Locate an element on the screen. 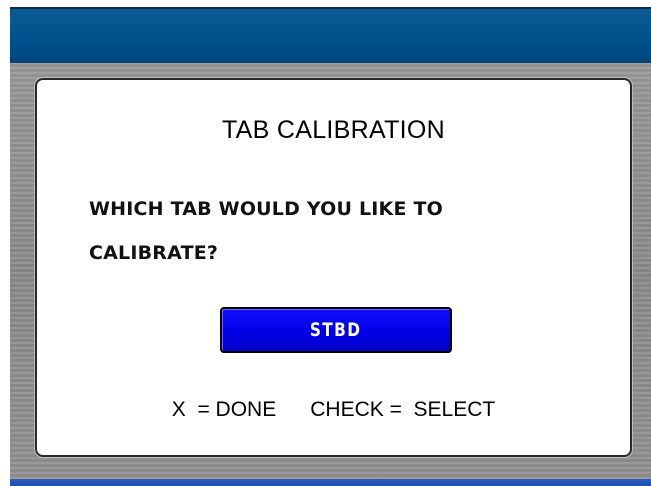  select-hint: CHECK = SELECT is located at coordinates (403, 409).